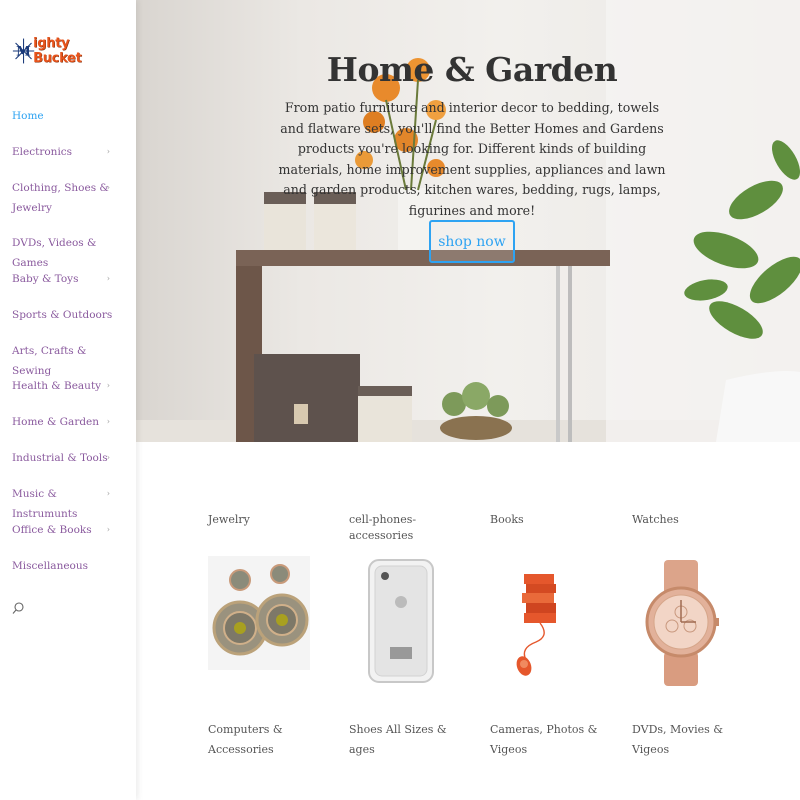  What do you see at coordinates (509, 749) in the screenshot?
I see `category-subtitle-line: Vigeos` at bounding box center [509, 749].